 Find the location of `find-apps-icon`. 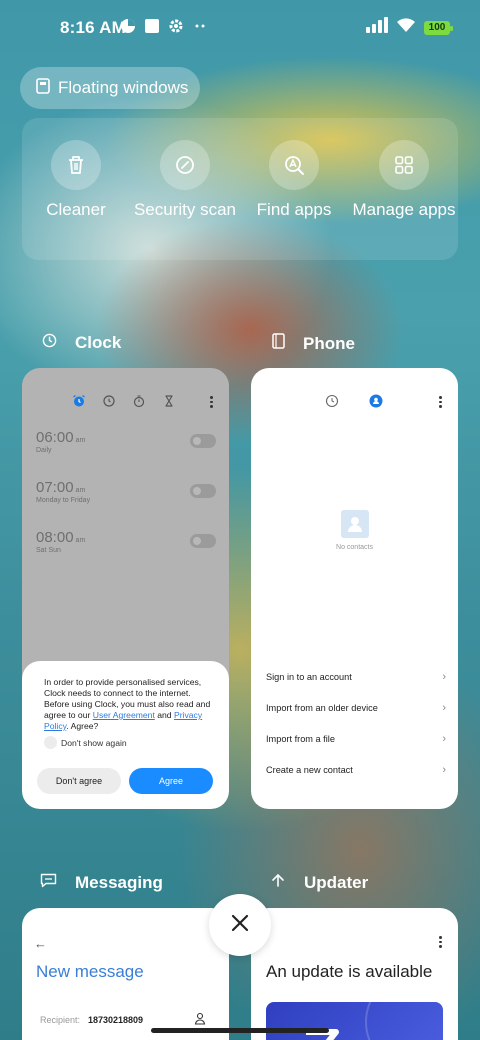

find-apps-icon is located at coordinates (294, 165).